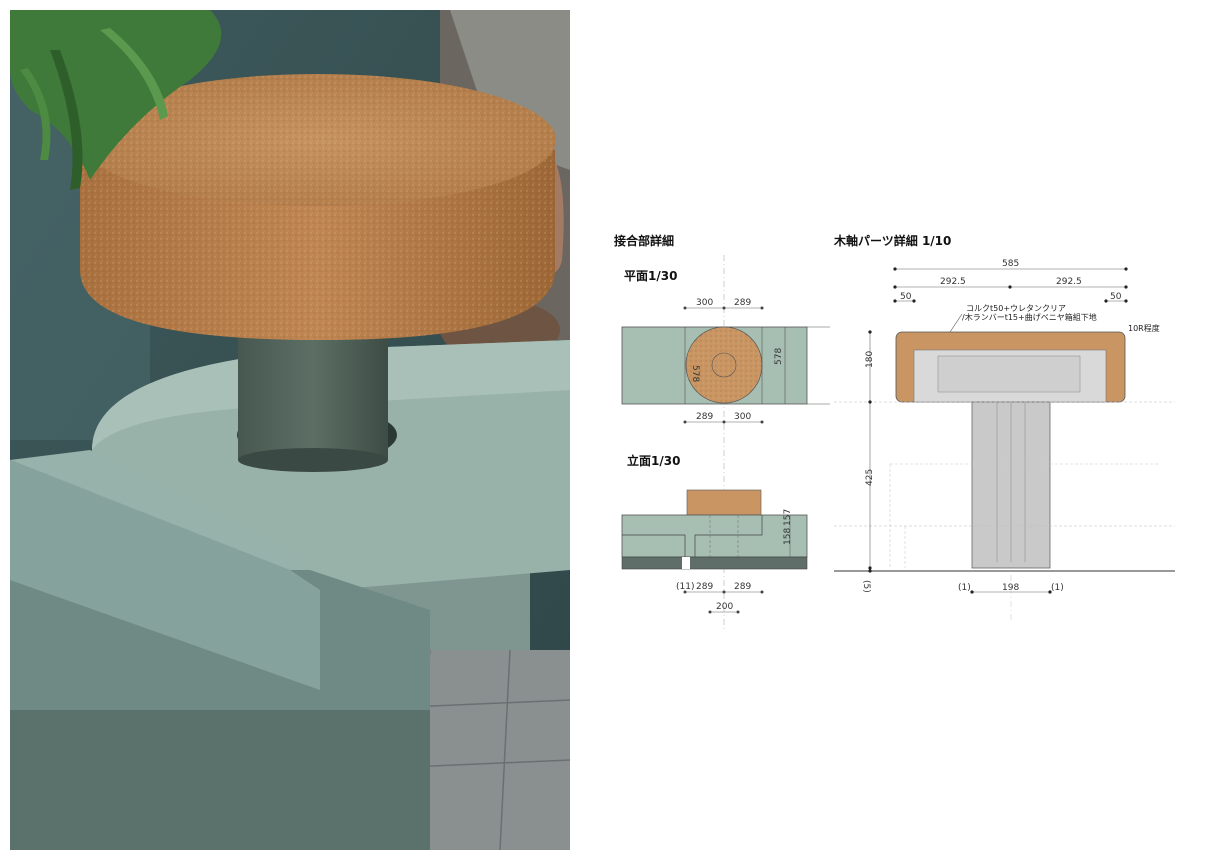 The image size is (1208, 863). I want to click on elevation-cork-top, so click(724, 502).